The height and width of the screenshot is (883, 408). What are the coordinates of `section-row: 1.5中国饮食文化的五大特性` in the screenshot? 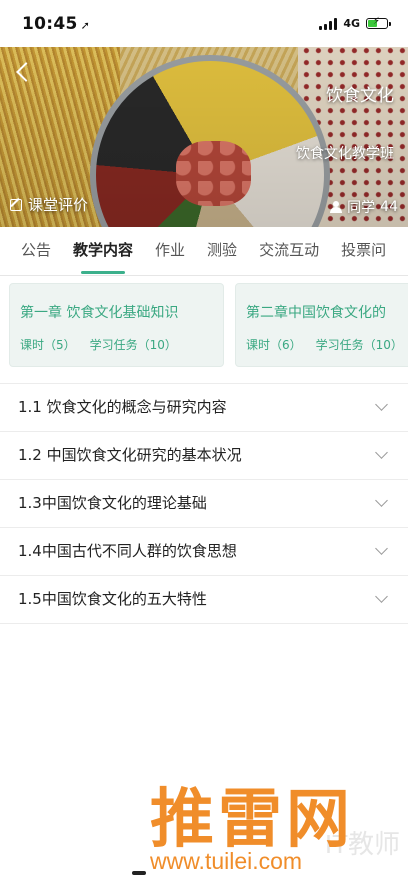 It's located at (204, 600).